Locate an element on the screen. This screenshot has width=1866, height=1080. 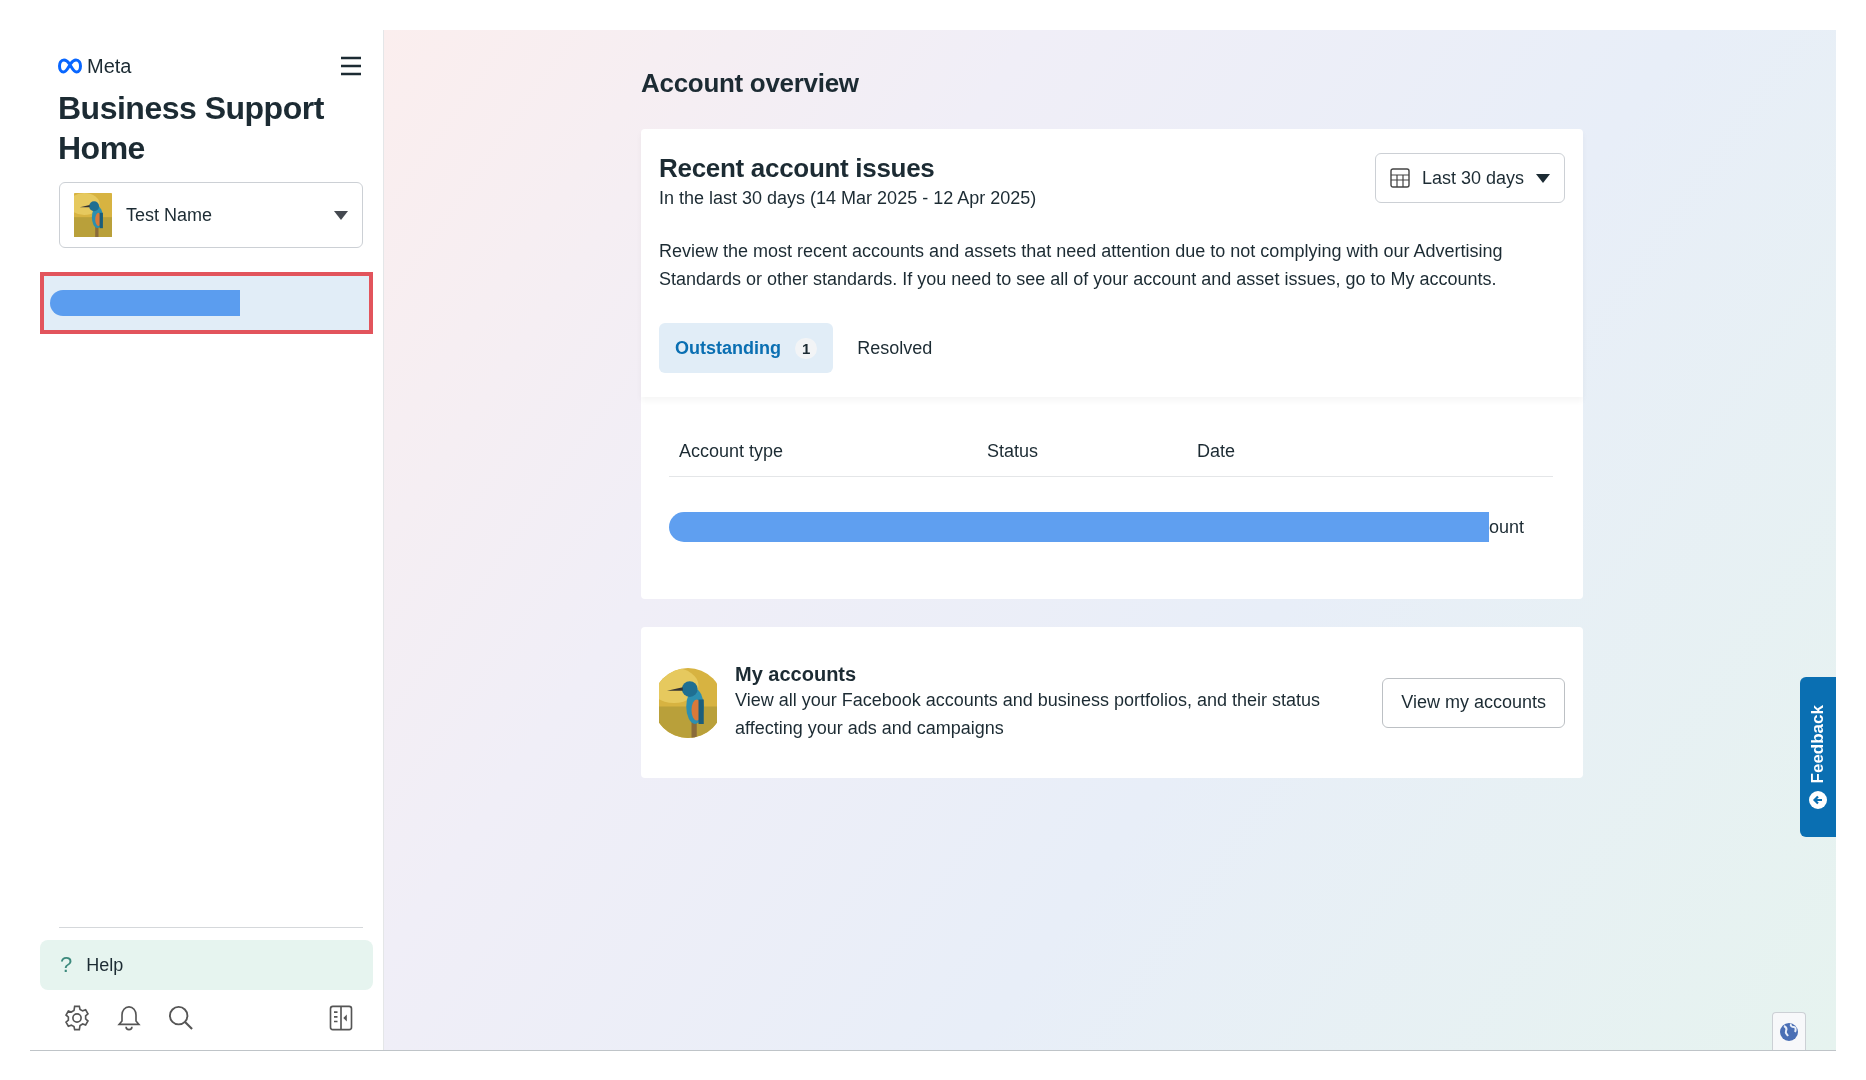
column-header: Status is located at coordinates (1013, 451).